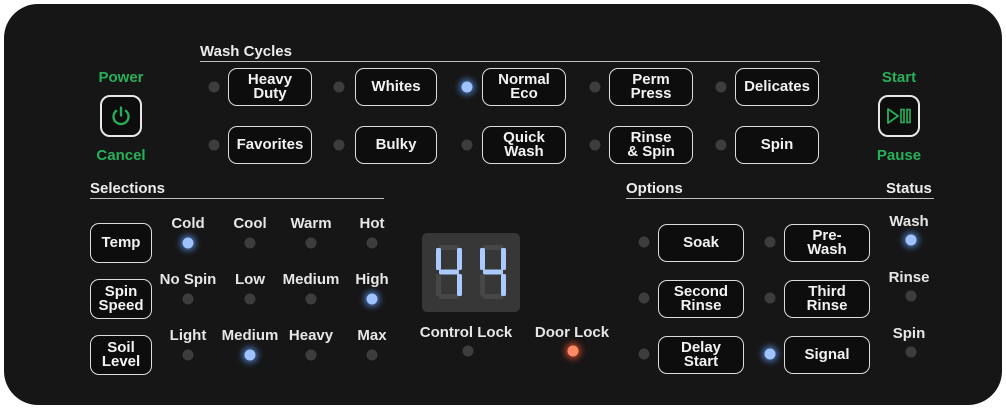 This screenshot has height=409, width=1006. I want to click on digit-2-segment-d, so click(493, 296).